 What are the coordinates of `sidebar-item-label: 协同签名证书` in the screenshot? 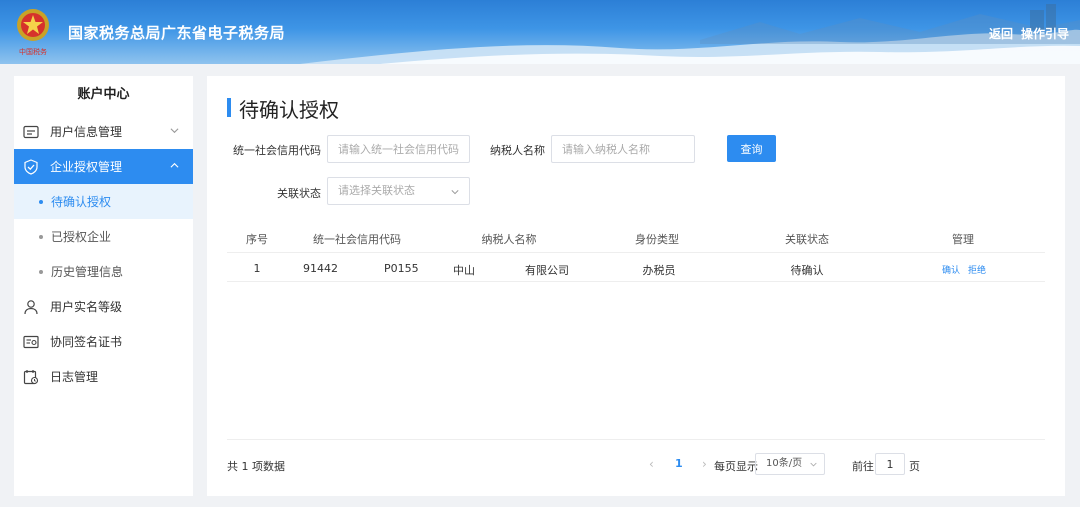 It's located at (86, 342).